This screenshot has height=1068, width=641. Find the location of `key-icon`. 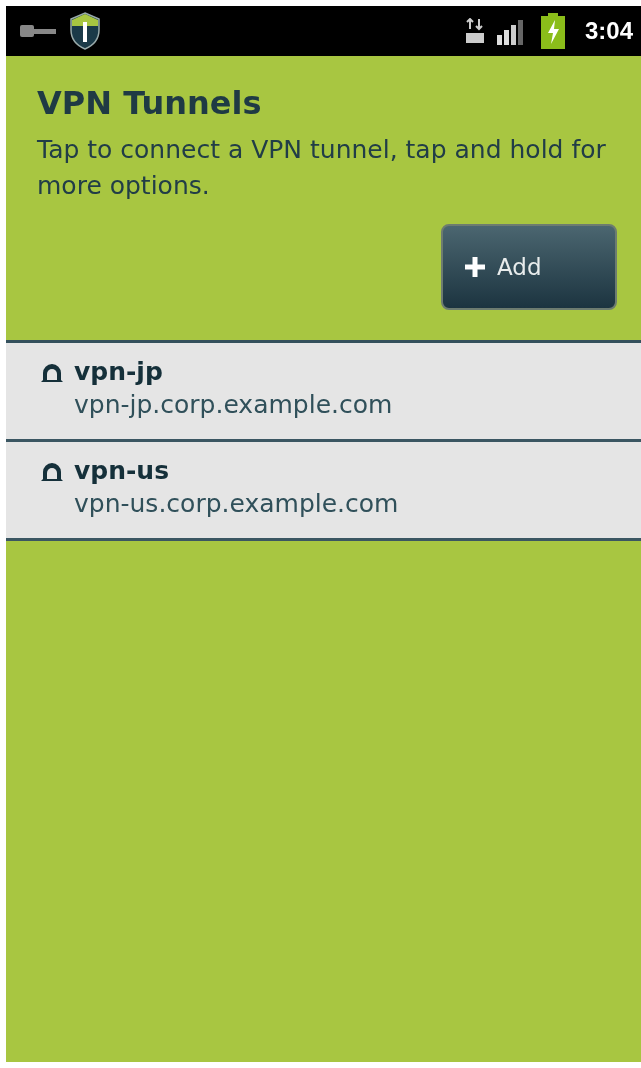

key-icon is located at coordinates (39, 31).